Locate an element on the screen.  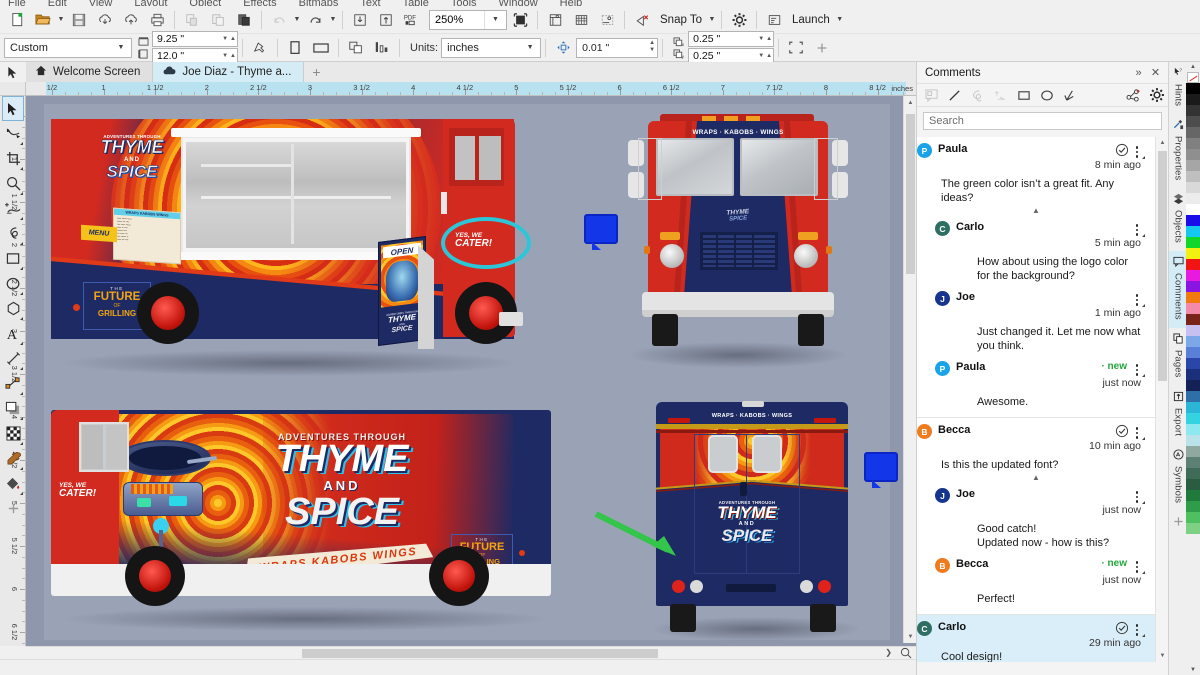
pick-tool is located at coordinates (13, 108).